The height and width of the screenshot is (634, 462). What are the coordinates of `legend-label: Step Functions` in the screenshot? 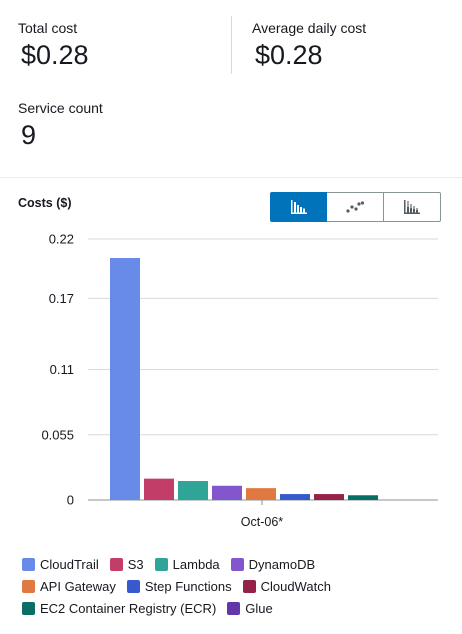 It's located at (188, 586).